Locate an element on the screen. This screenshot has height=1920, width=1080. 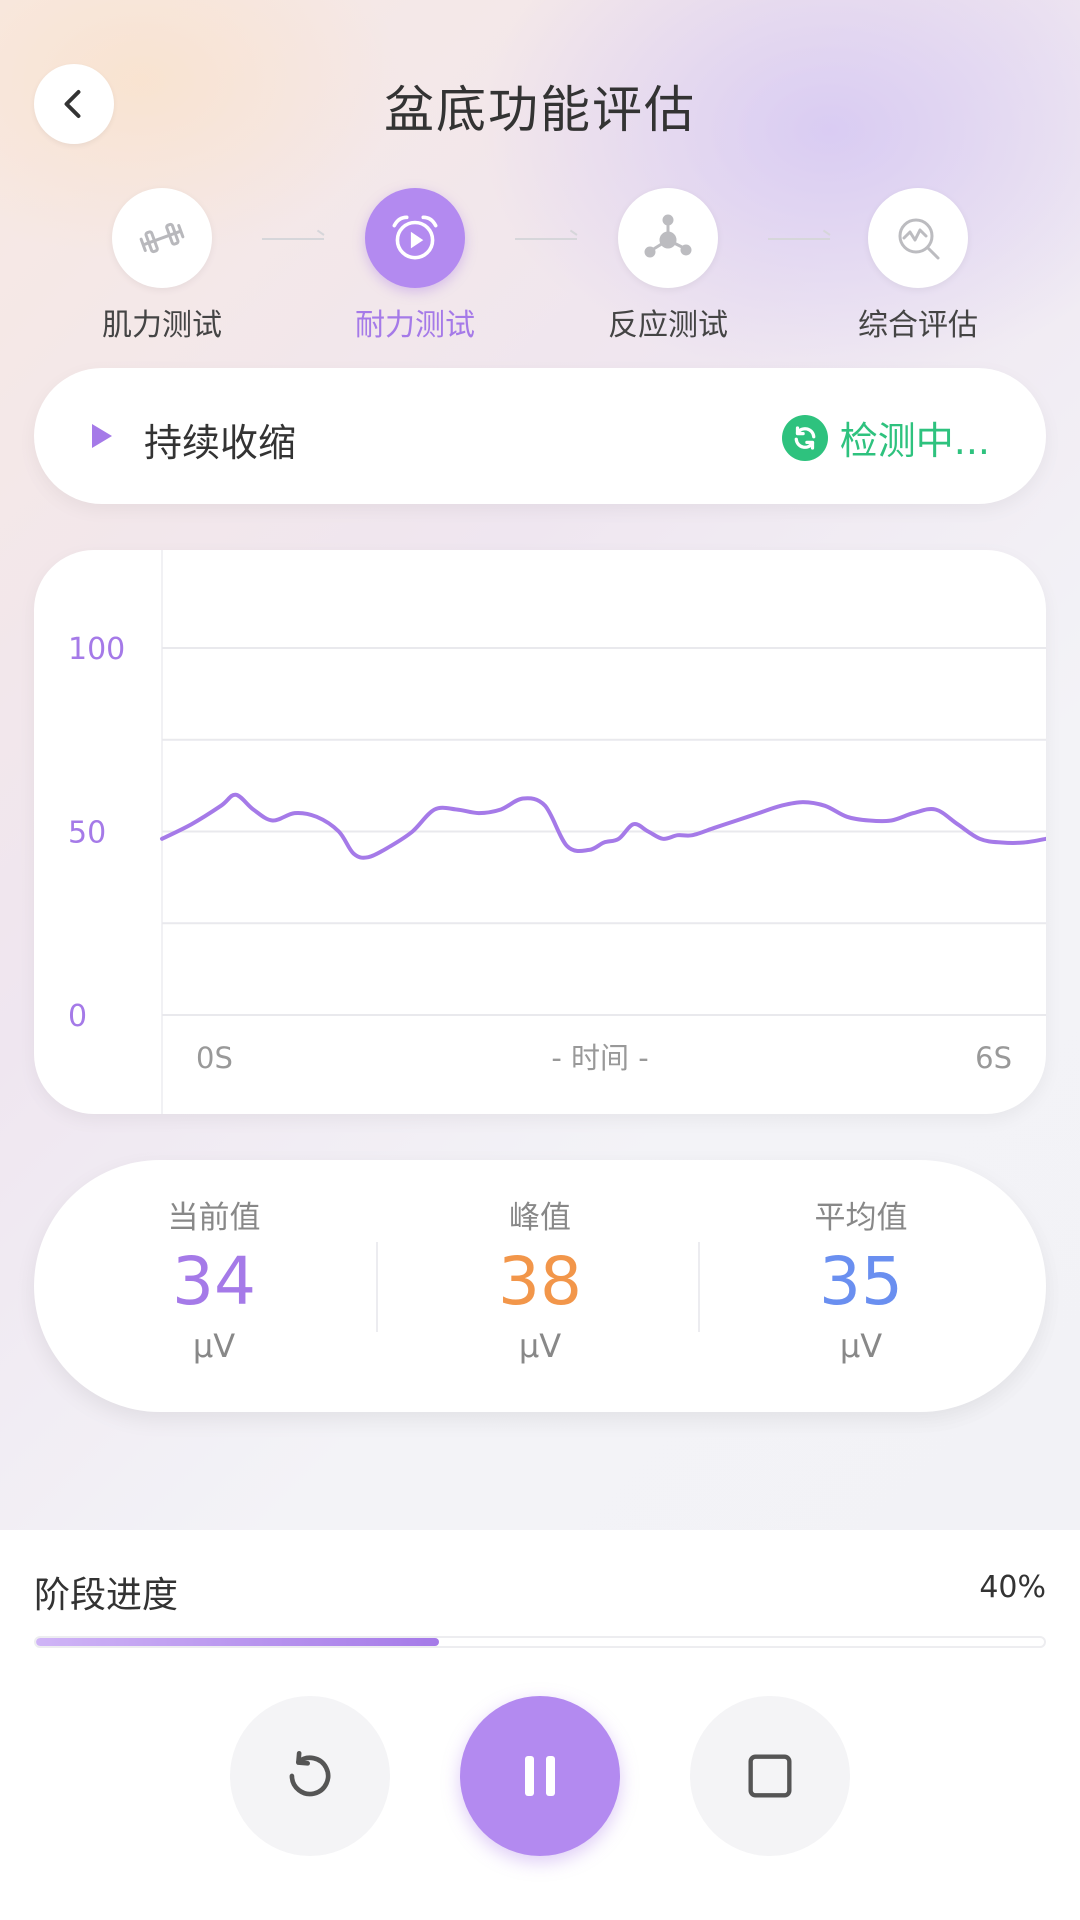
stop-button is located at coordinates (770, 1776).